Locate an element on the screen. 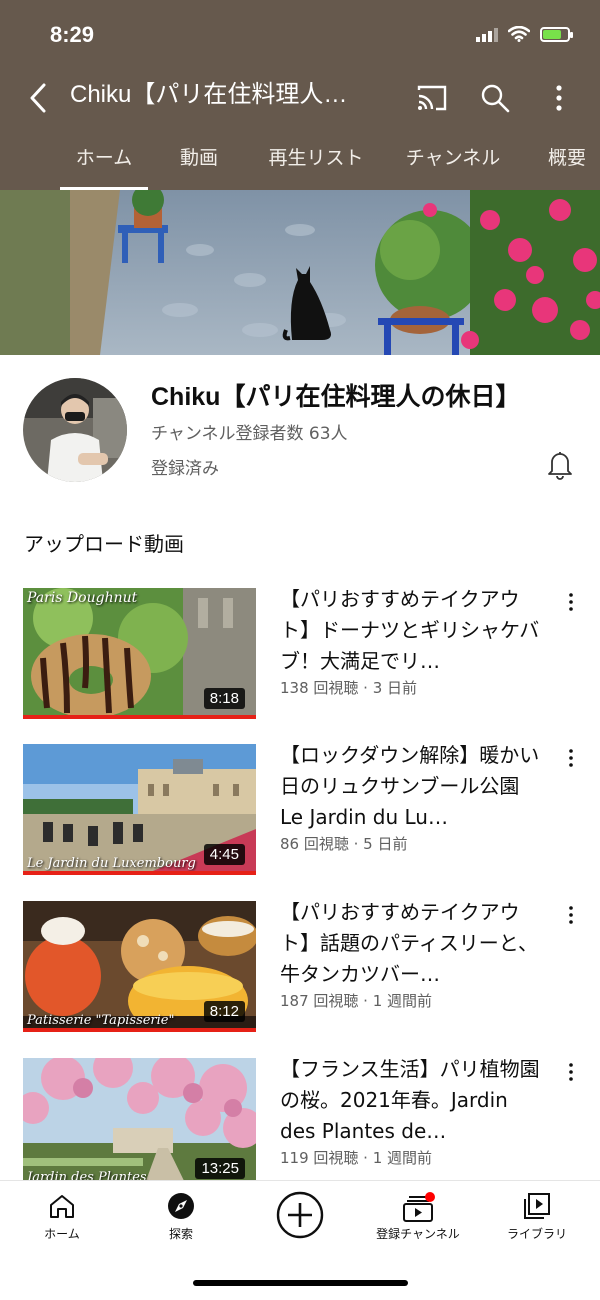 The image size is (600, 1300). nav-create is located at coordinates (300, 1221).